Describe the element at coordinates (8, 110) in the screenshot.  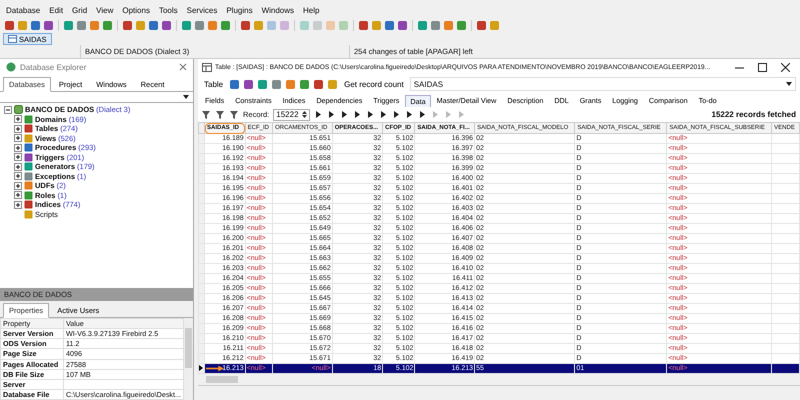
I see `collapse-icon` at that location.